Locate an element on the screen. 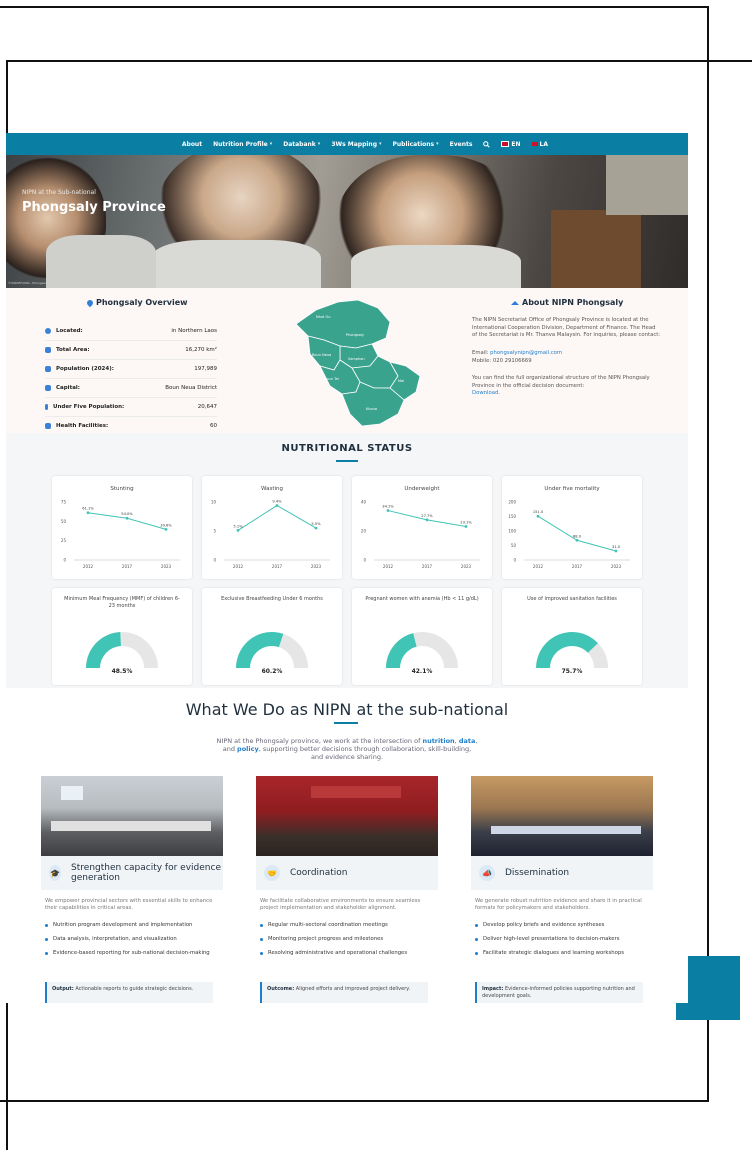  data-label: 151.0 is located at coordinates (538, 512).